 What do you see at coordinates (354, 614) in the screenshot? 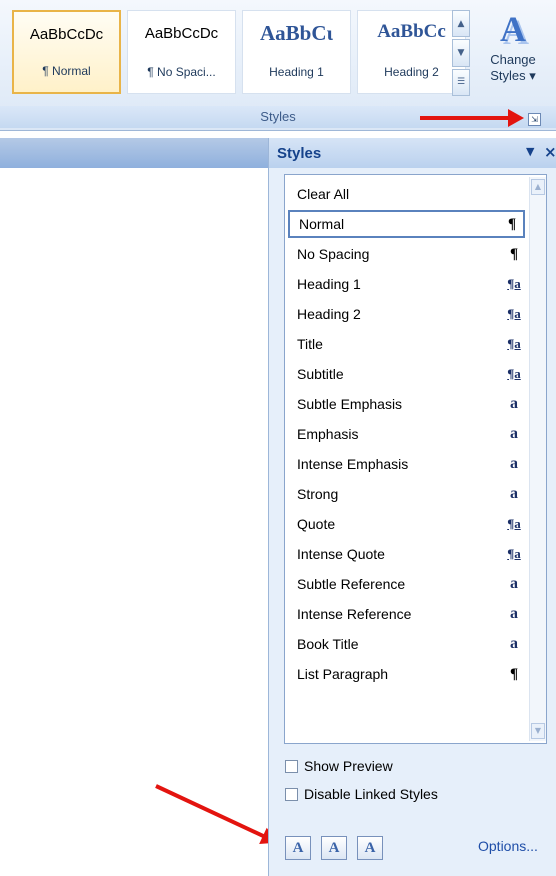
I see `style-item-name: Intense Reference` at bounding box center [354, 614].